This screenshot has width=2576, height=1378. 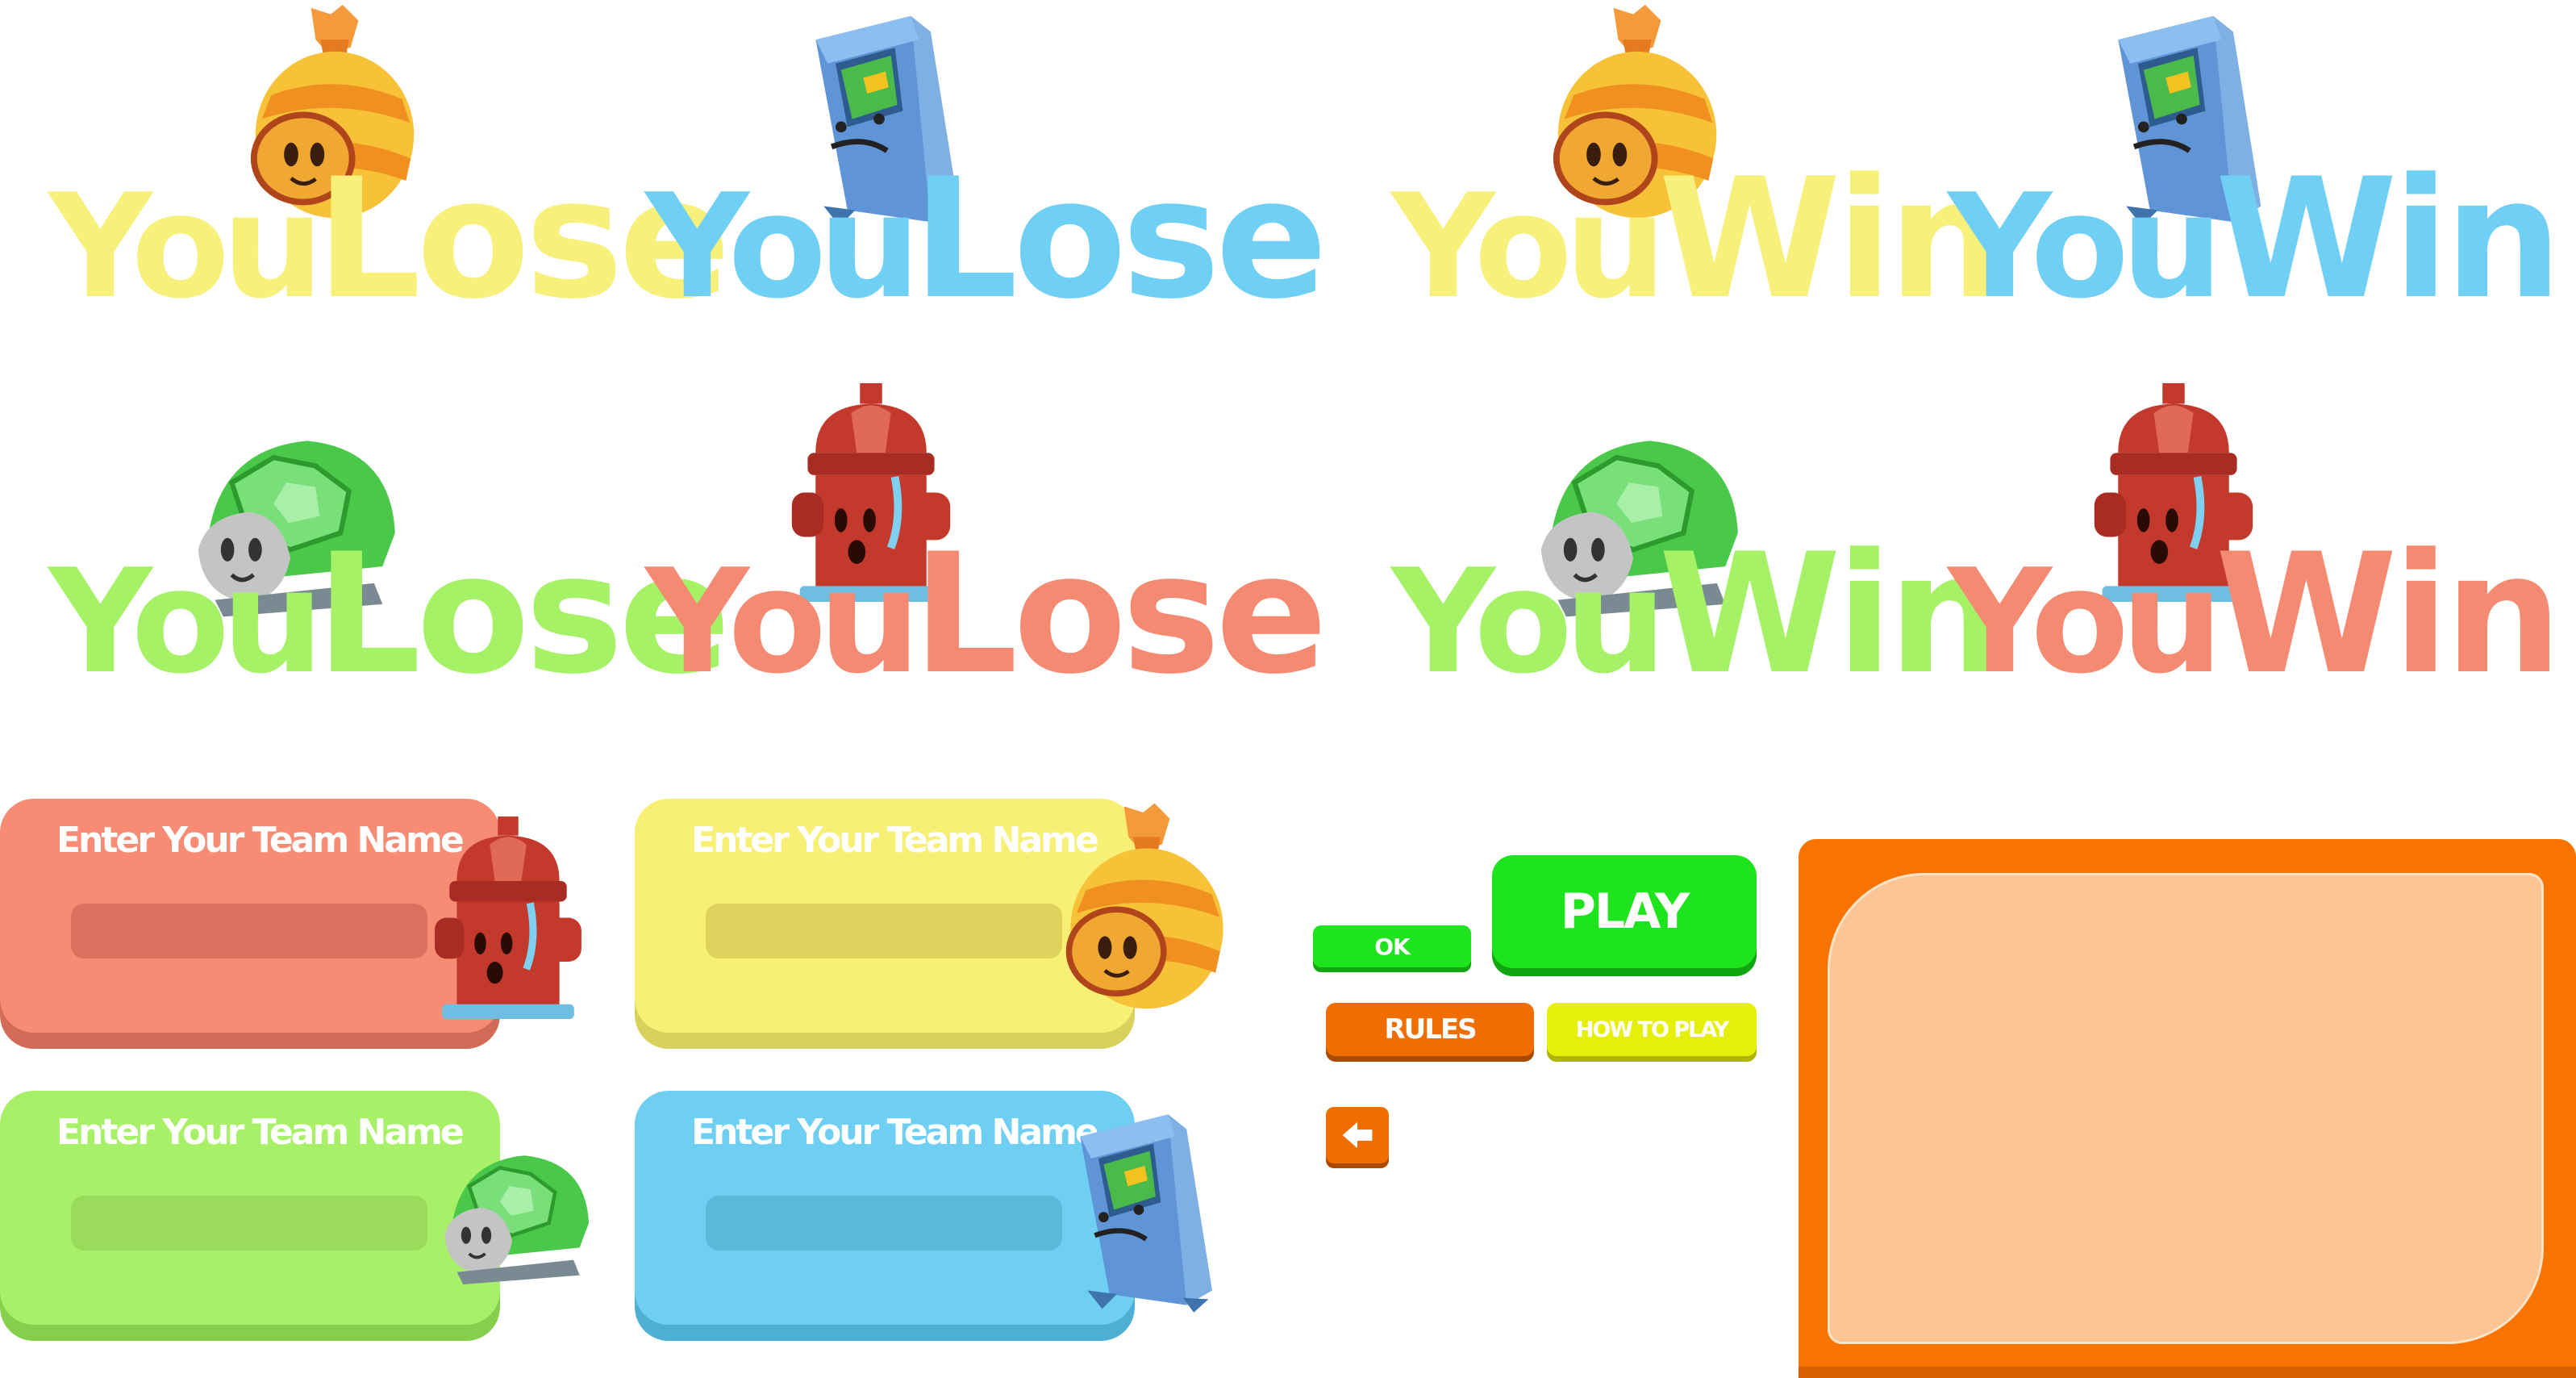 What do you see at coordinates (1430, 1029) in the screenshot?
I see `rules-button: RULES` at bounding box center [1430, 1029].